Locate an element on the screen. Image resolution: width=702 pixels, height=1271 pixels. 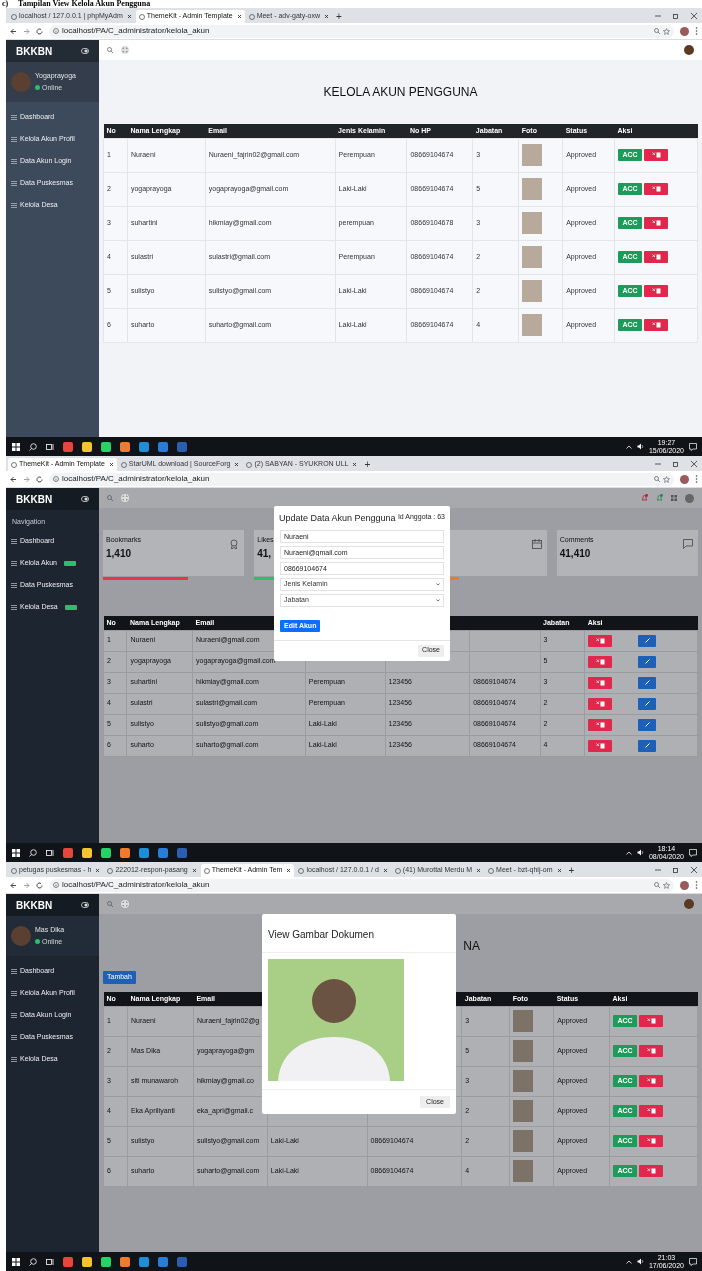
fullscreen-icon is located at coordinates (125, 50).